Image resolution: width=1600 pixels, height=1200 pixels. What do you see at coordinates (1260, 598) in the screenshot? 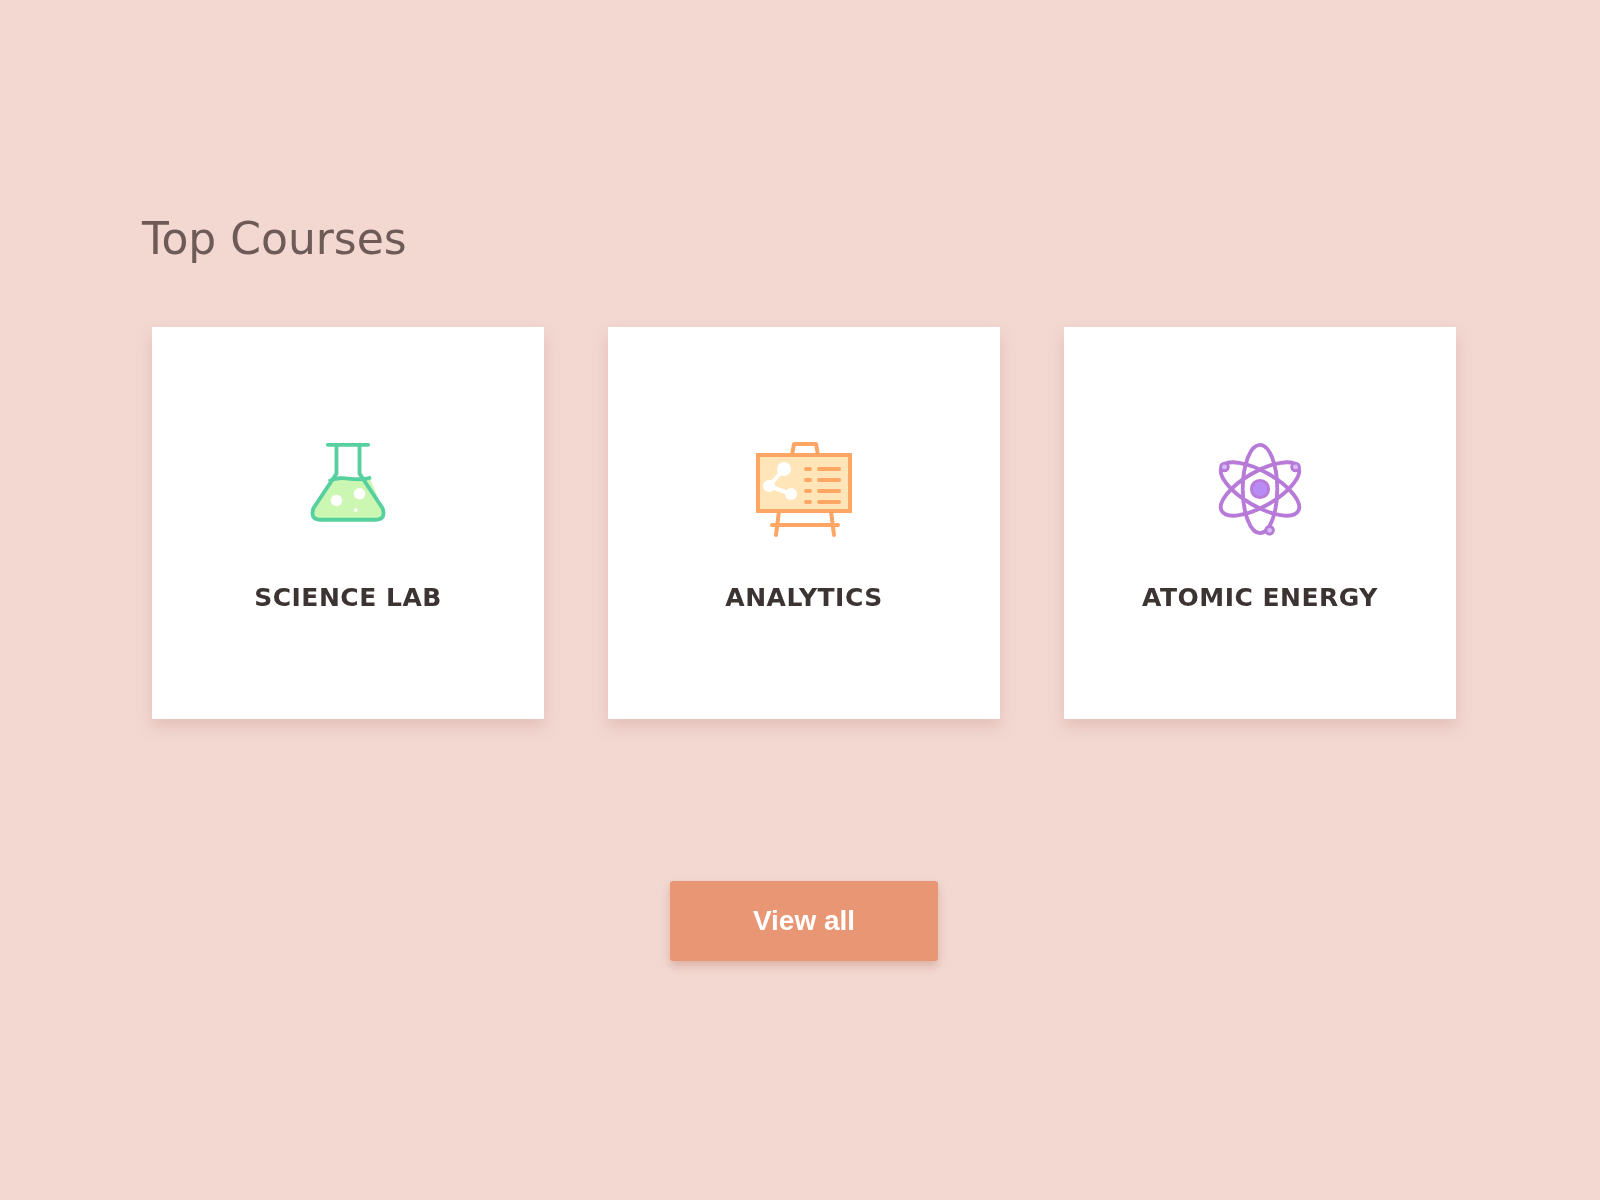
I see `course-title: ATOMIC ENERGY` at bounding box center [1260, 598].